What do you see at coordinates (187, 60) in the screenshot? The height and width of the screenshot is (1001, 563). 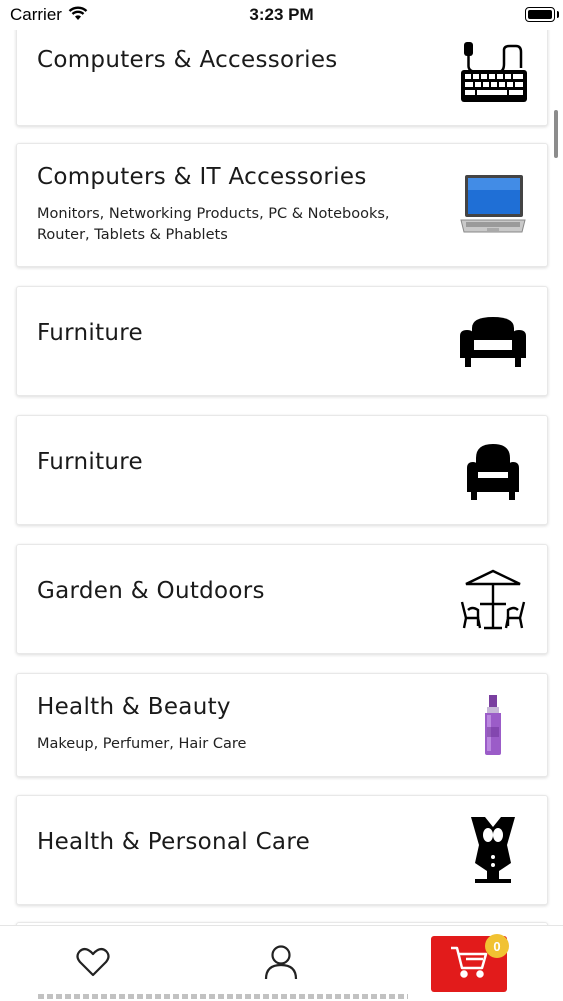 I see `category-title: Computers & Accessories` at bounding box center [187, 60].